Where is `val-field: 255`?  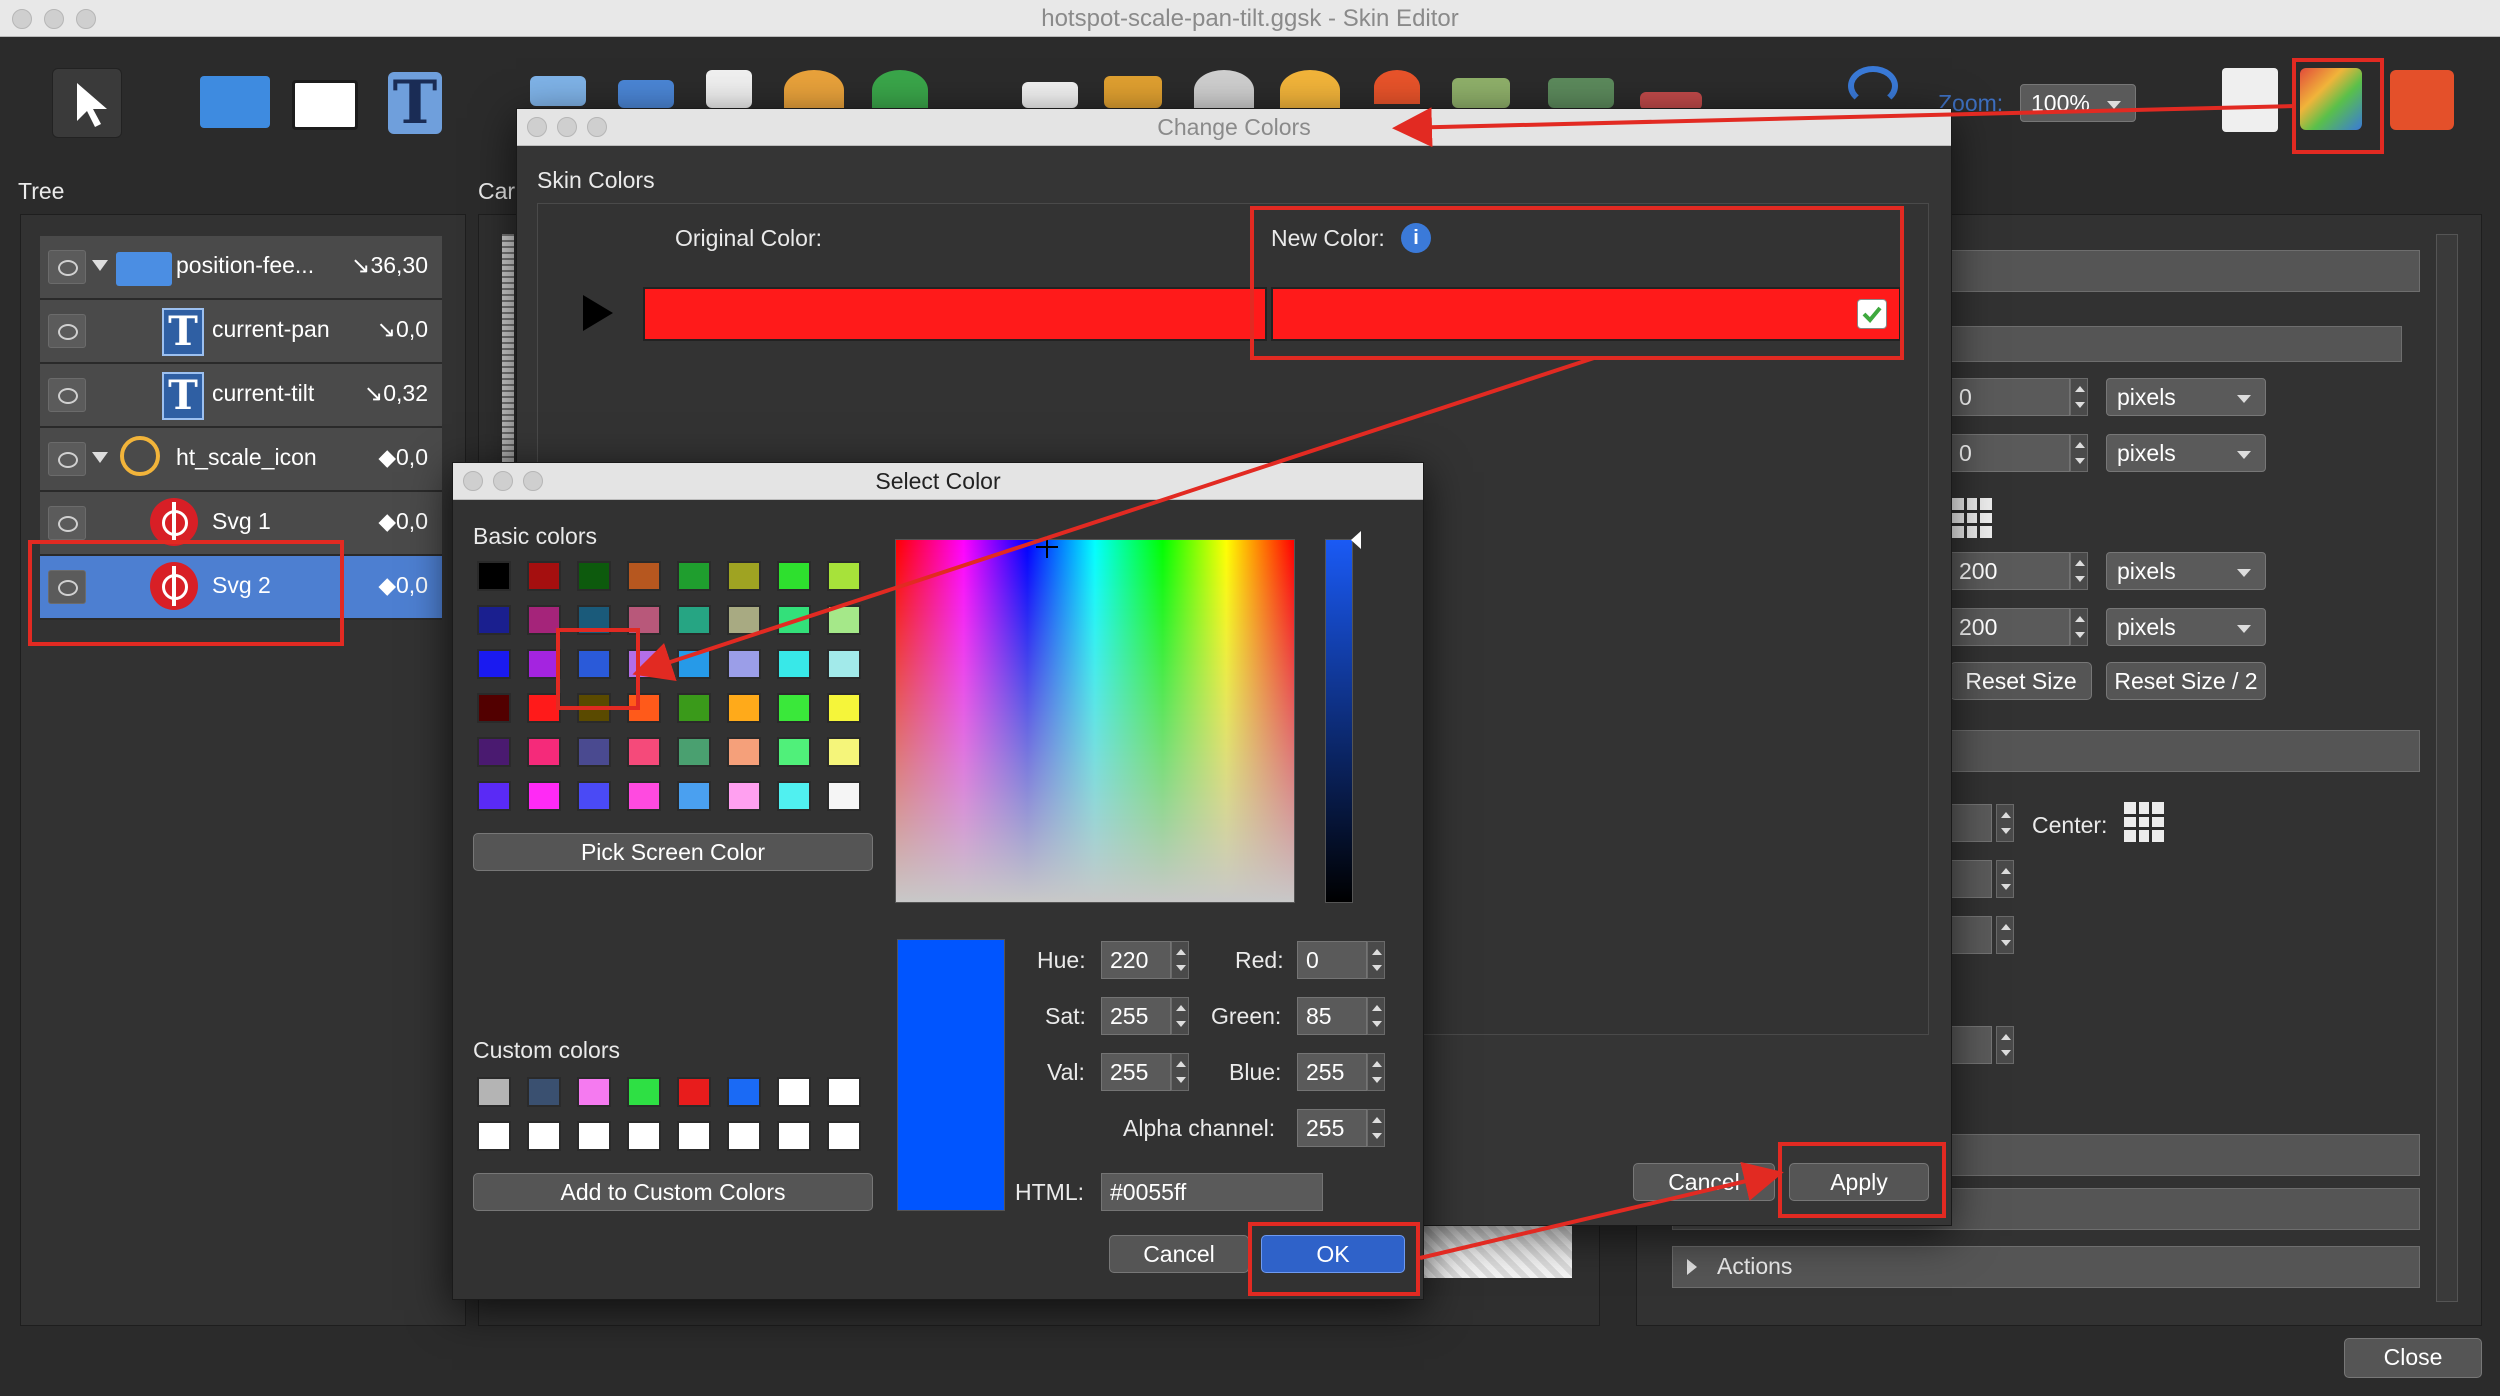 val-field: 255 is located at coordinates (1136, 1072).